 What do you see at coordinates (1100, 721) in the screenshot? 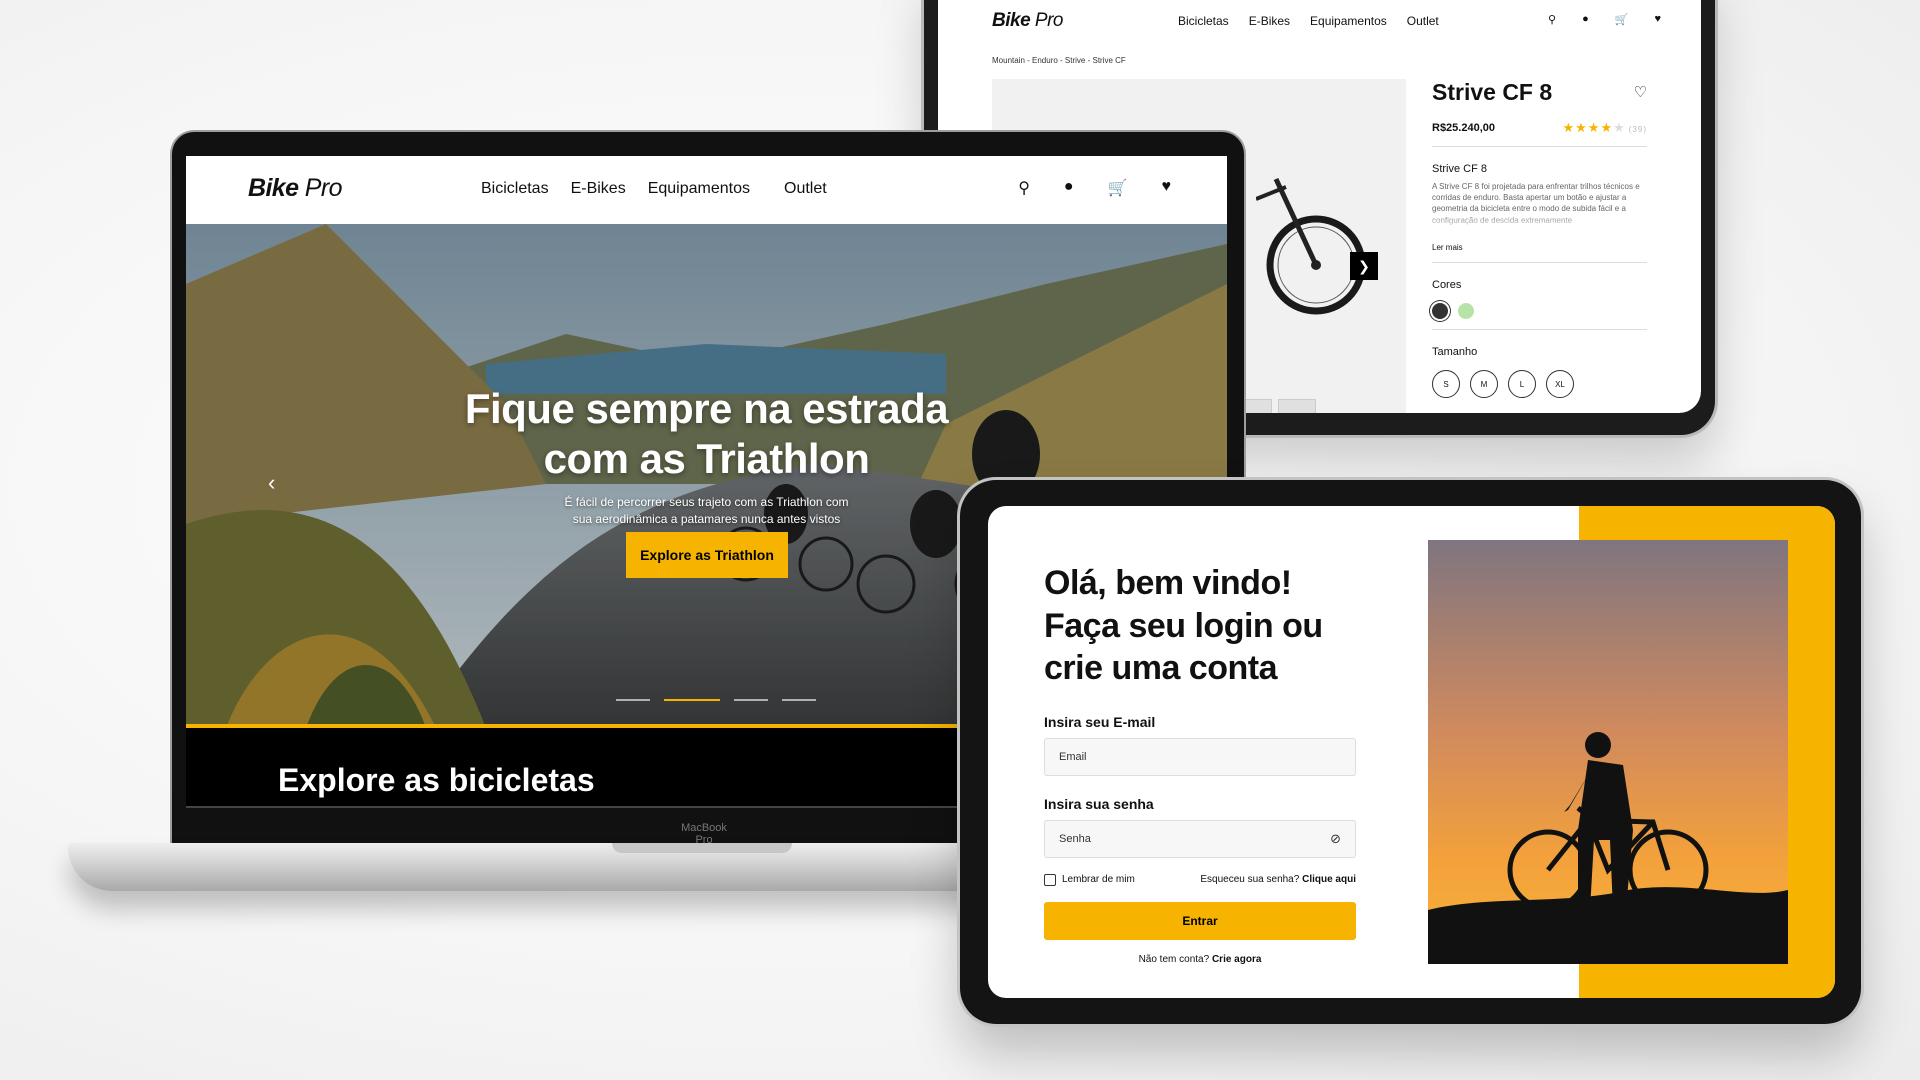
I see `email-label: Insira seu E-mail` at bounding box center [1100, 721].